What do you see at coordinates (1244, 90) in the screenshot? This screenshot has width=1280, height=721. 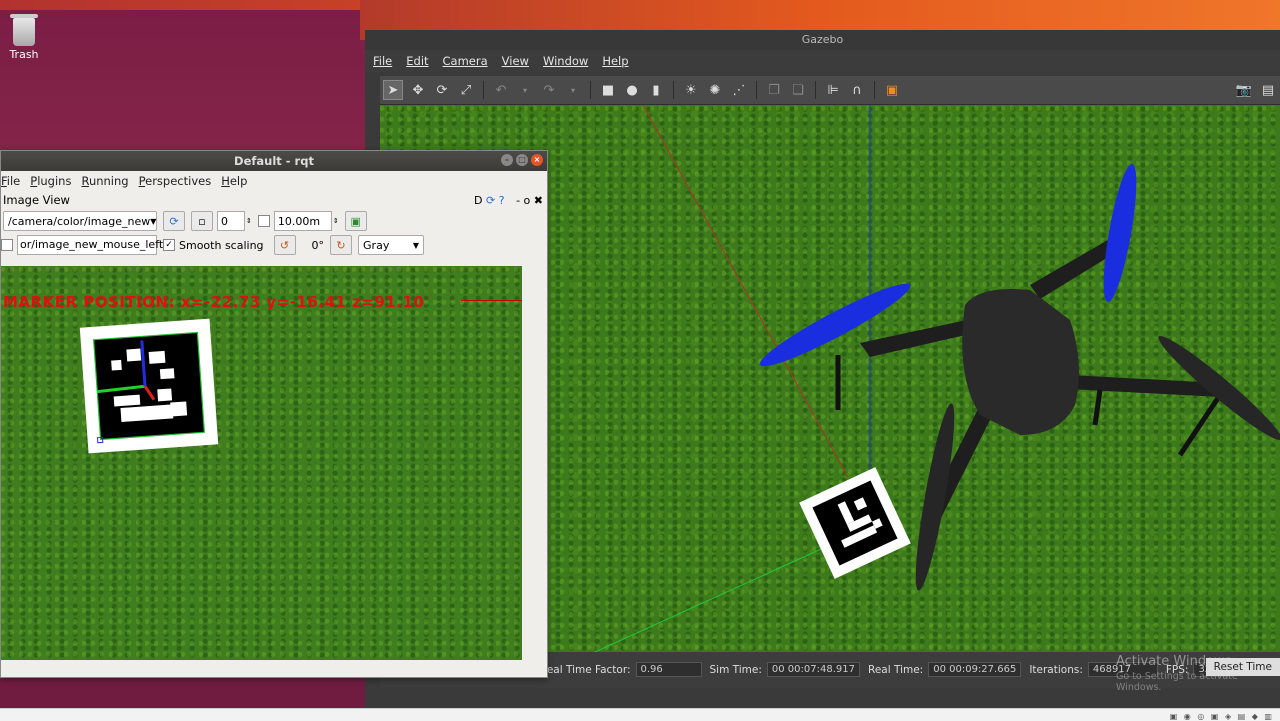 I see `screenshot-icon: 📷` at bounding box center [1244, 90].